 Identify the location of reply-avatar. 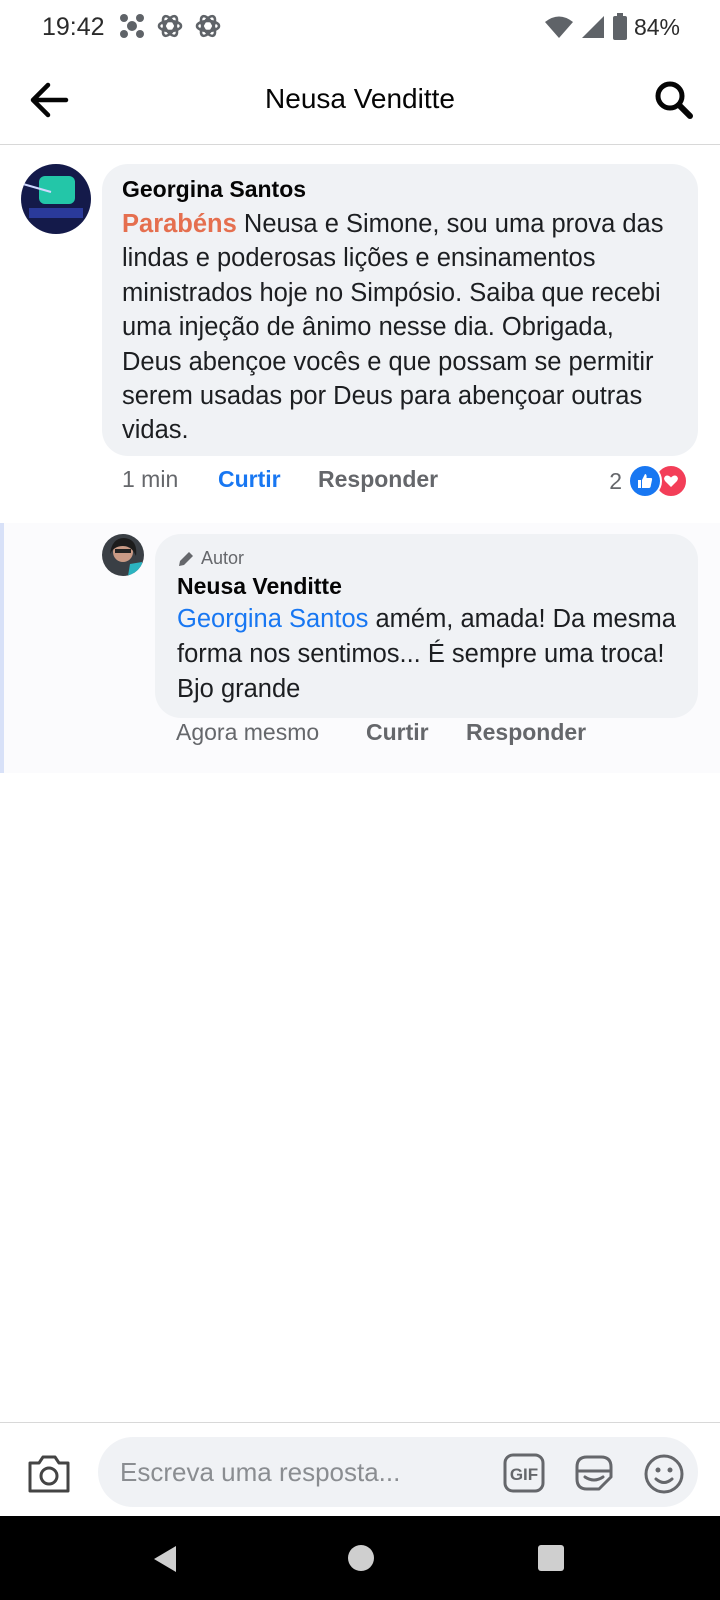
(123, 555).